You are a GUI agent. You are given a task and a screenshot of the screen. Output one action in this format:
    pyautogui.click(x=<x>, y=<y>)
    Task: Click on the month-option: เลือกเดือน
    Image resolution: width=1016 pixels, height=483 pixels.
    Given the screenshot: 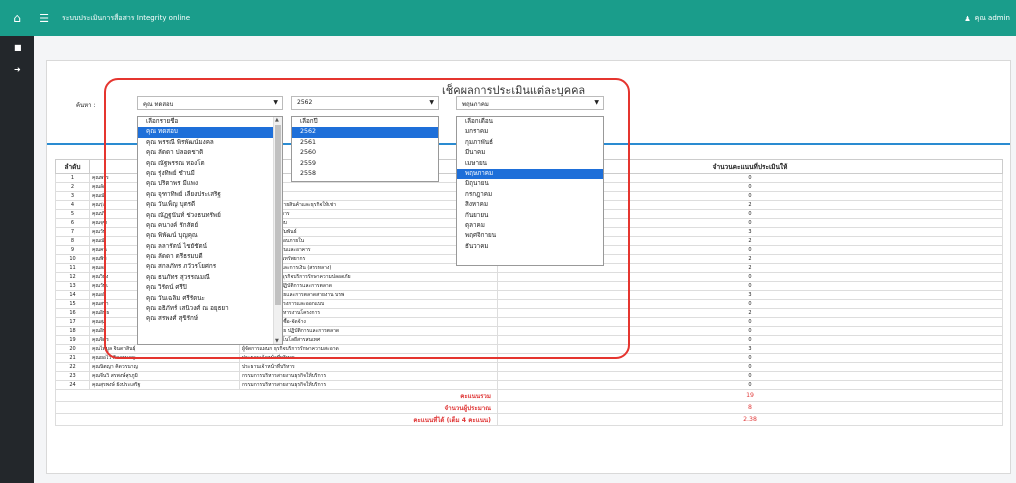 What is the action you would take?
    pyautogui.click(x=530, y=122)
    